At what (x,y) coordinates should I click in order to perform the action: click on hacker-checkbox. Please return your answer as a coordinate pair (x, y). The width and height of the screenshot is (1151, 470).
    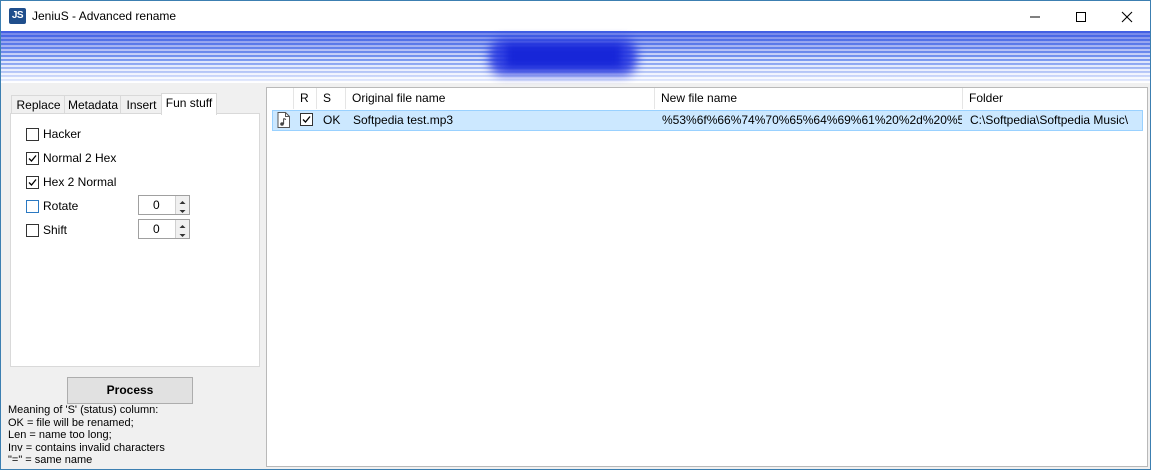
    Looking at the image, I should click on (32, 134).